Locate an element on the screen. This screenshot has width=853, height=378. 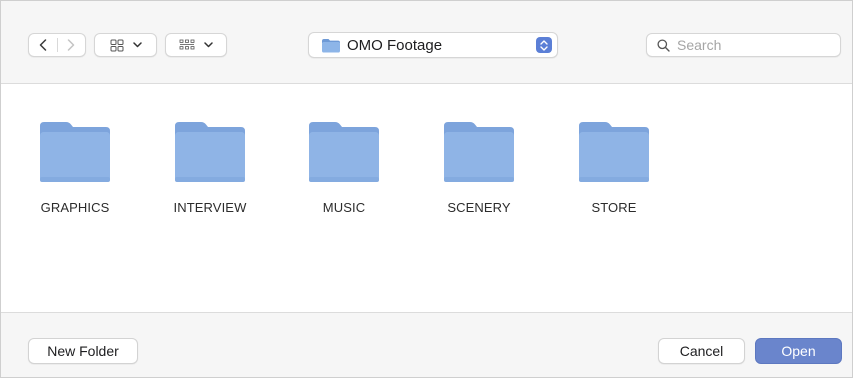
folder-item: MUSIC is located at coordinates (344, 168).